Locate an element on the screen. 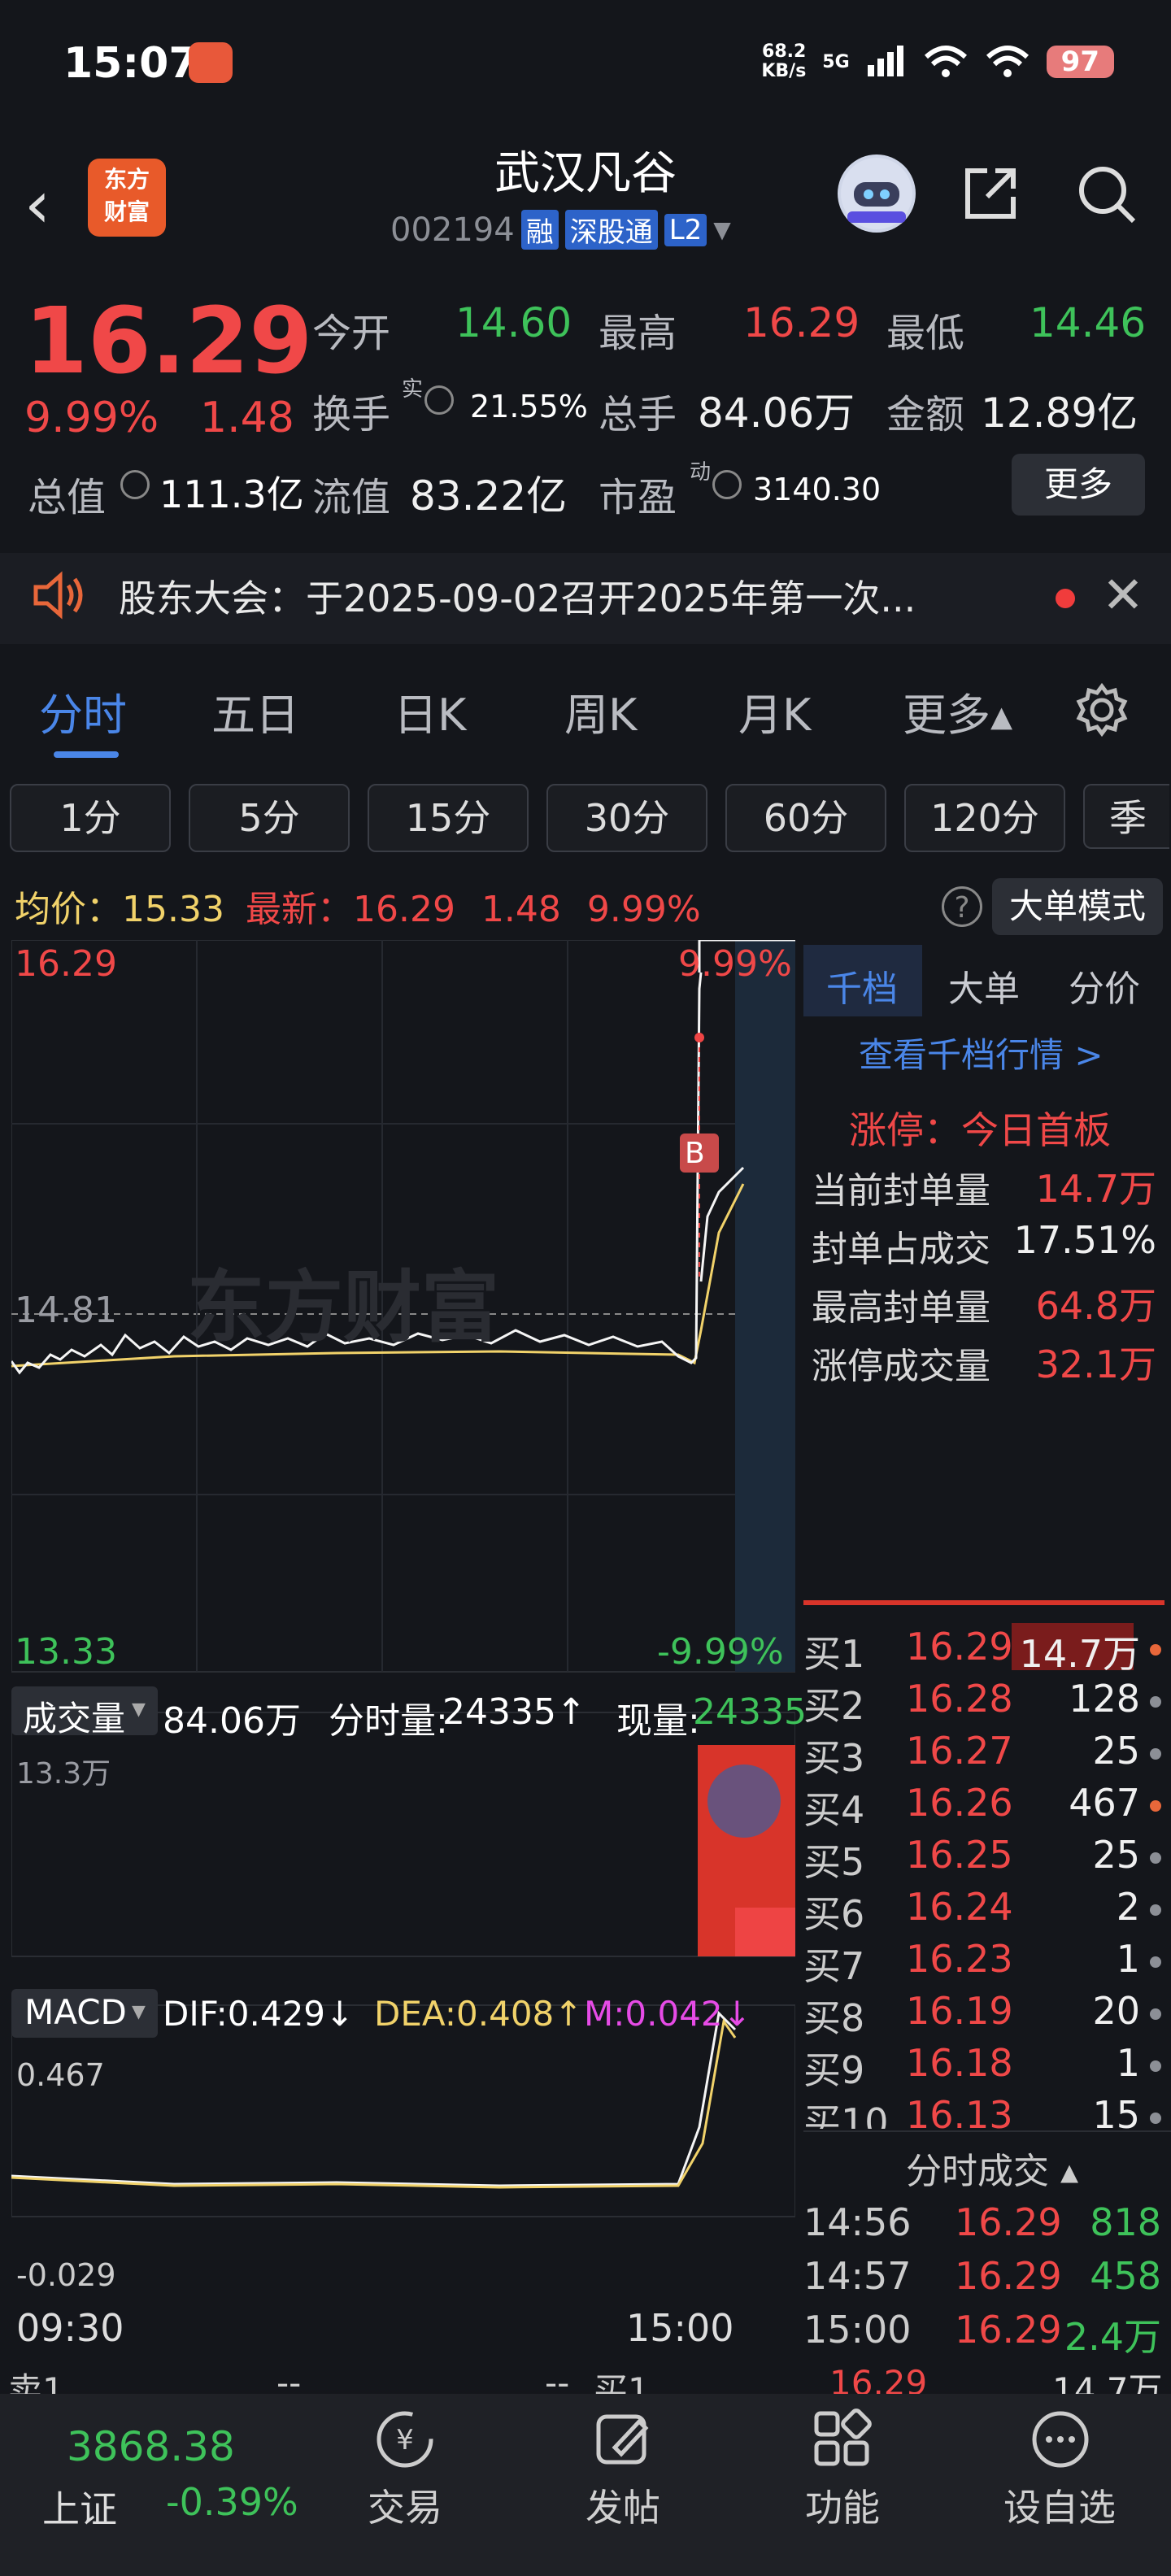 This screenshot has height=2576, width=1171. seal-ratio-label: 封单占成交 is located at coordinates (901, 1249).